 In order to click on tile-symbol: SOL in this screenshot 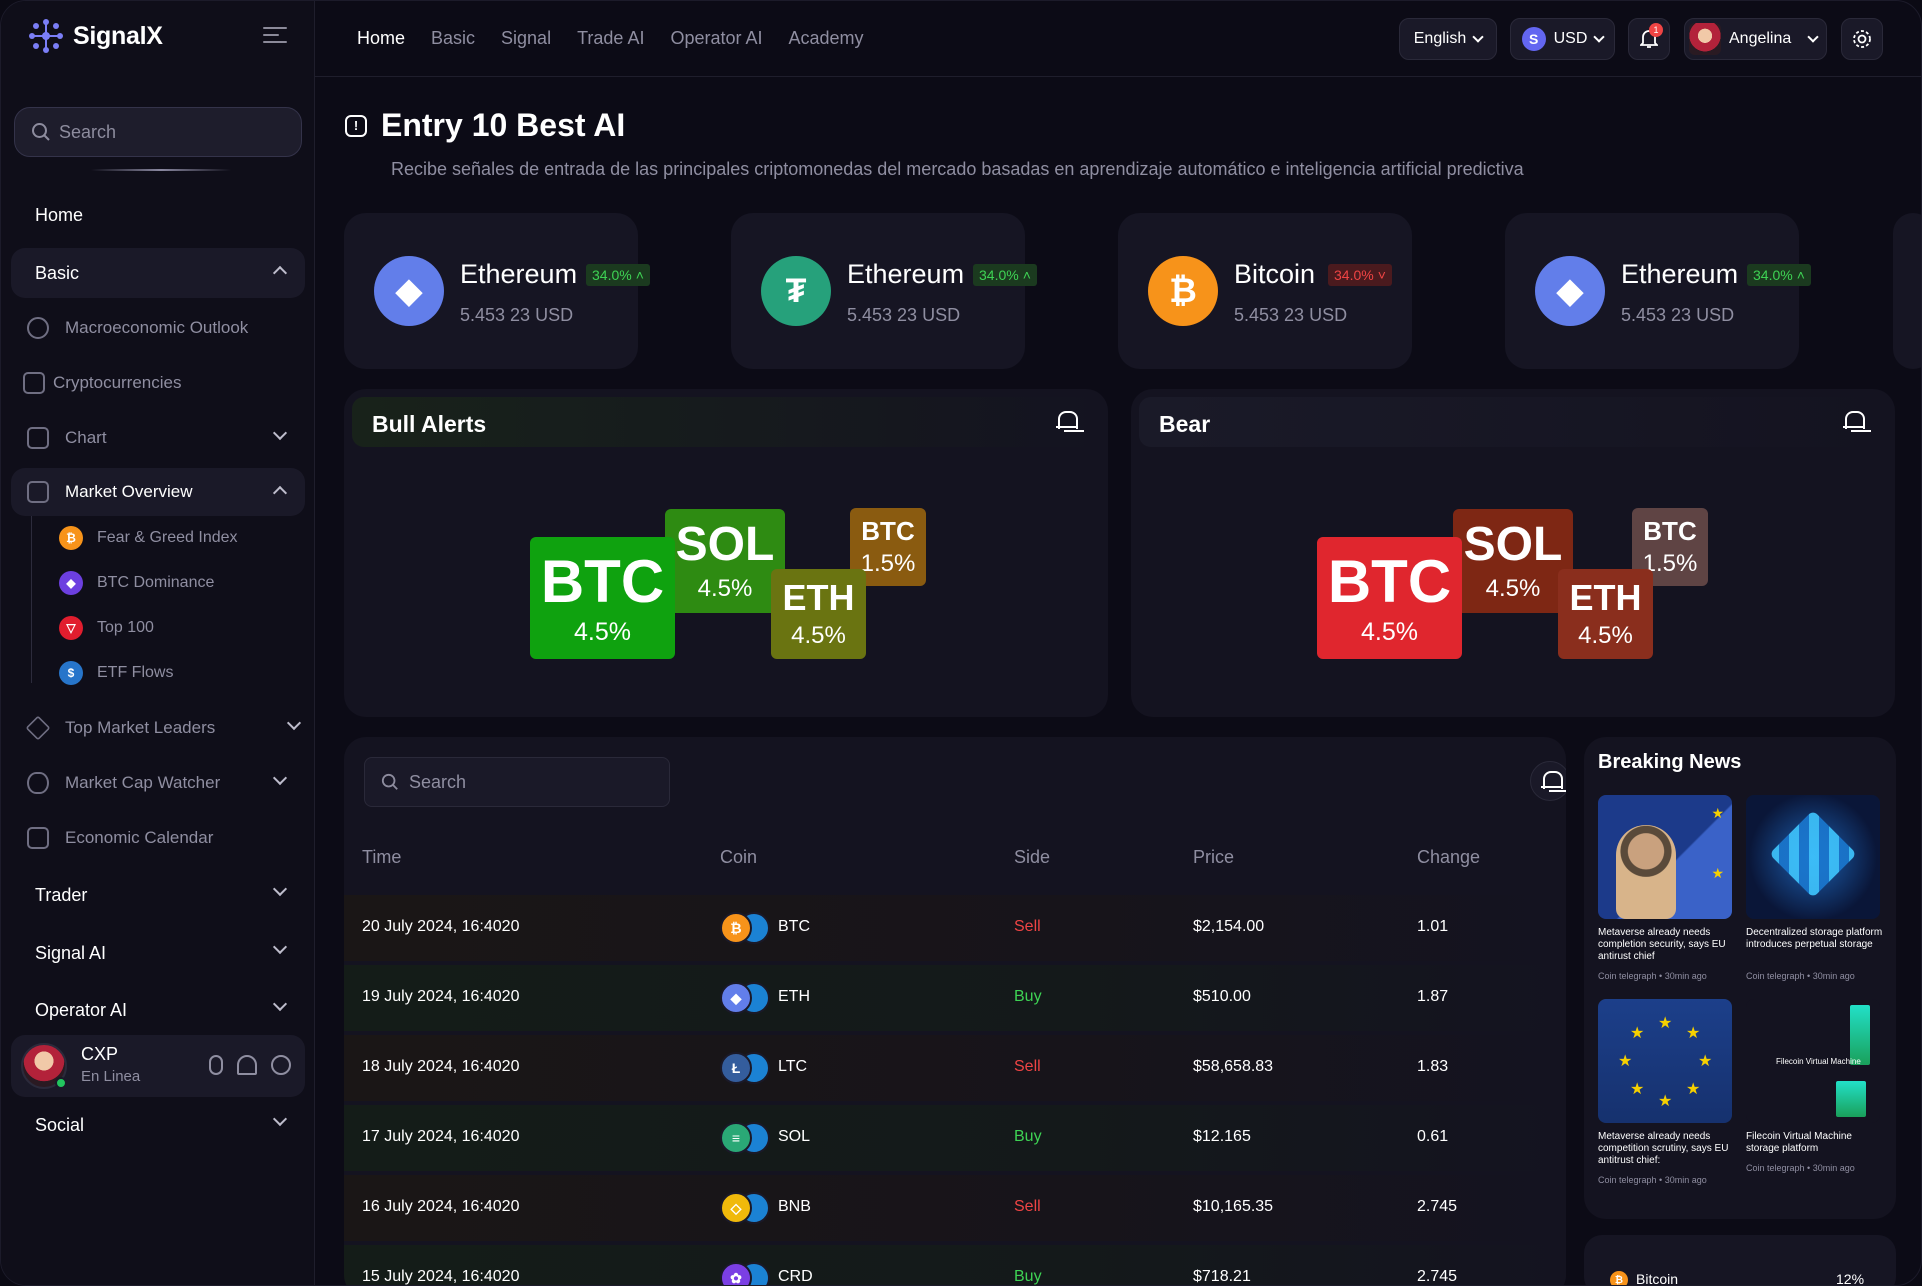, I will do `click(1513, 544)`.